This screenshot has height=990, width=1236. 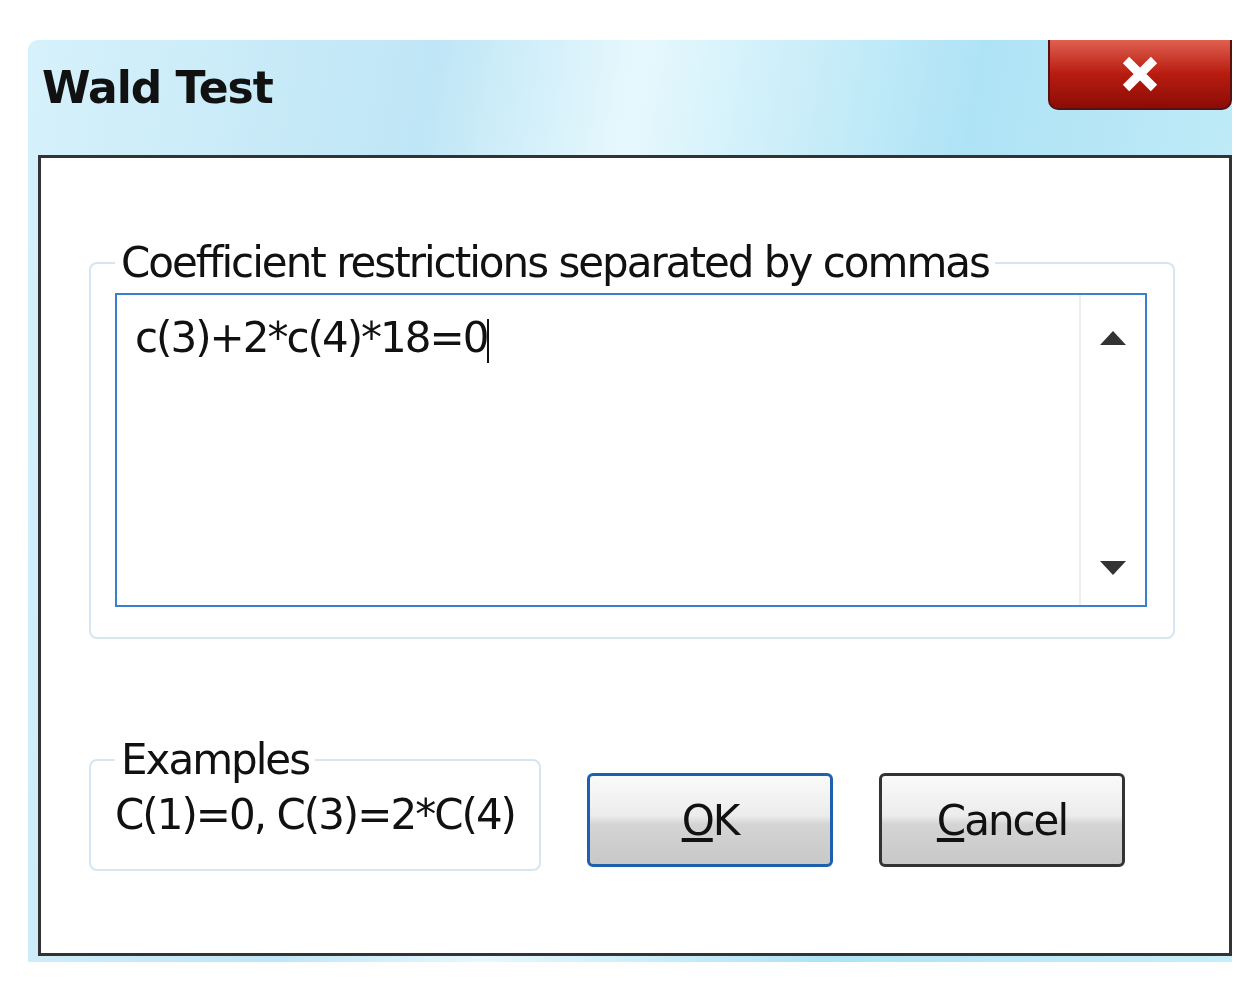 I want to click on group-label: Examples, so click(x=215, y=759).